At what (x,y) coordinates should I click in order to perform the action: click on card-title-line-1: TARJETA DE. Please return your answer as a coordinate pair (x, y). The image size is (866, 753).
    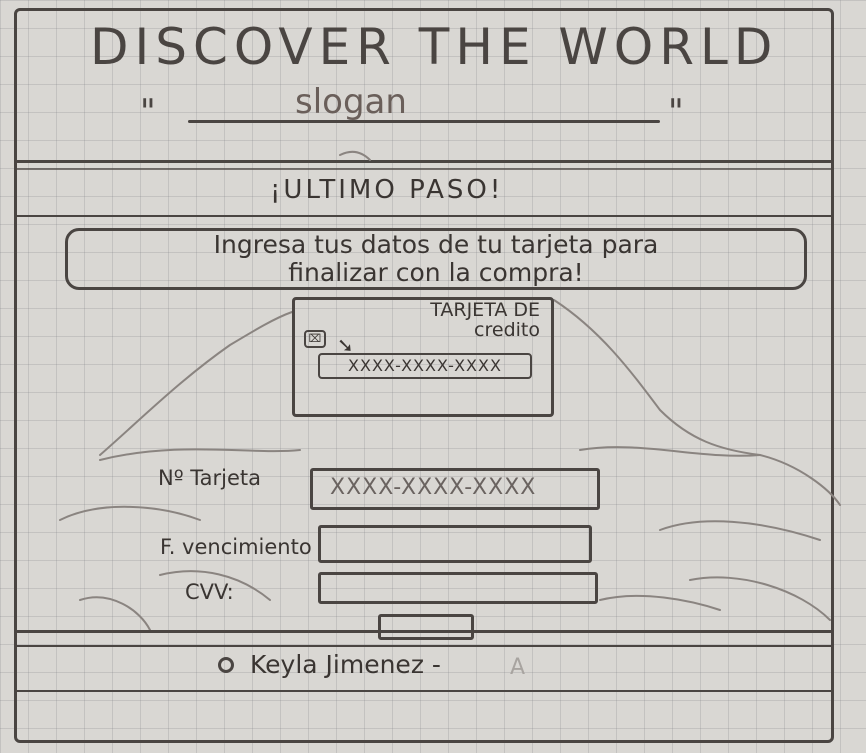
    Looking at the image, I should click on (485, 310).